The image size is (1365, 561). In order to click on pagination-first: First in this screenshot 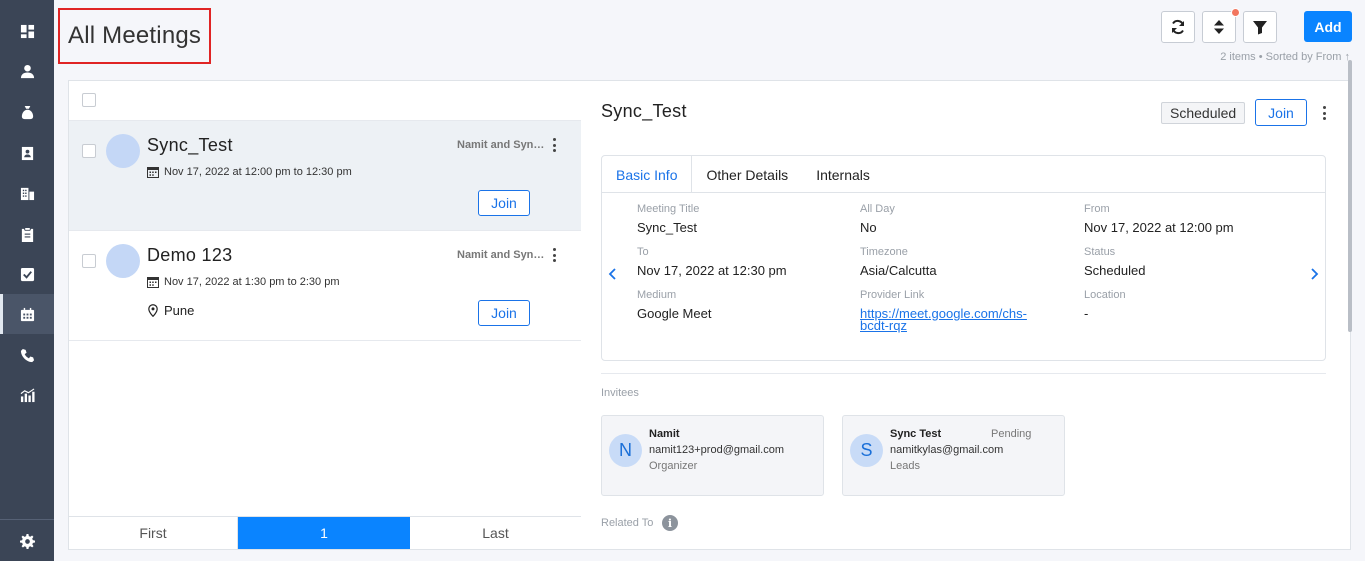, I will do `click(153, 533)`.